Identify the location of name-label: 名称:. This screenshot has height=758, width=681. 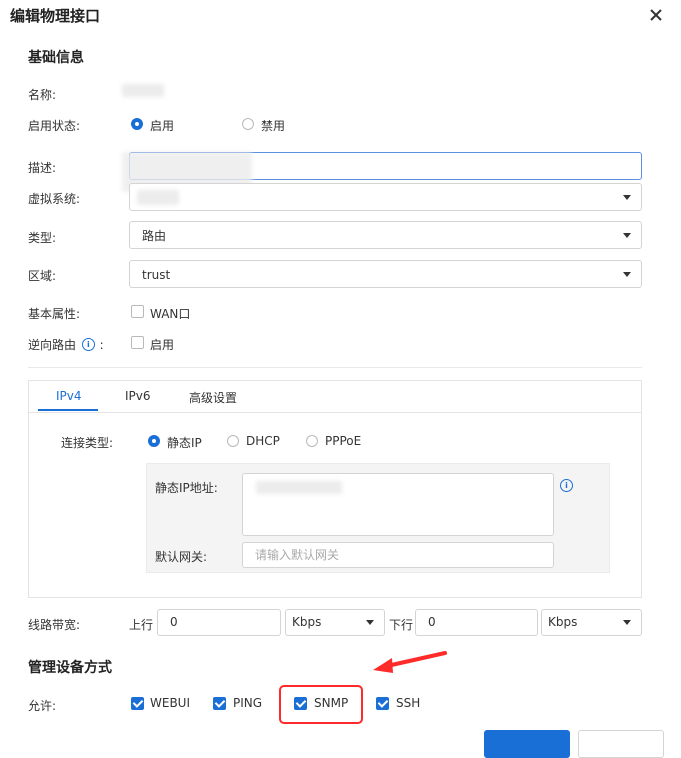
(42, 95).